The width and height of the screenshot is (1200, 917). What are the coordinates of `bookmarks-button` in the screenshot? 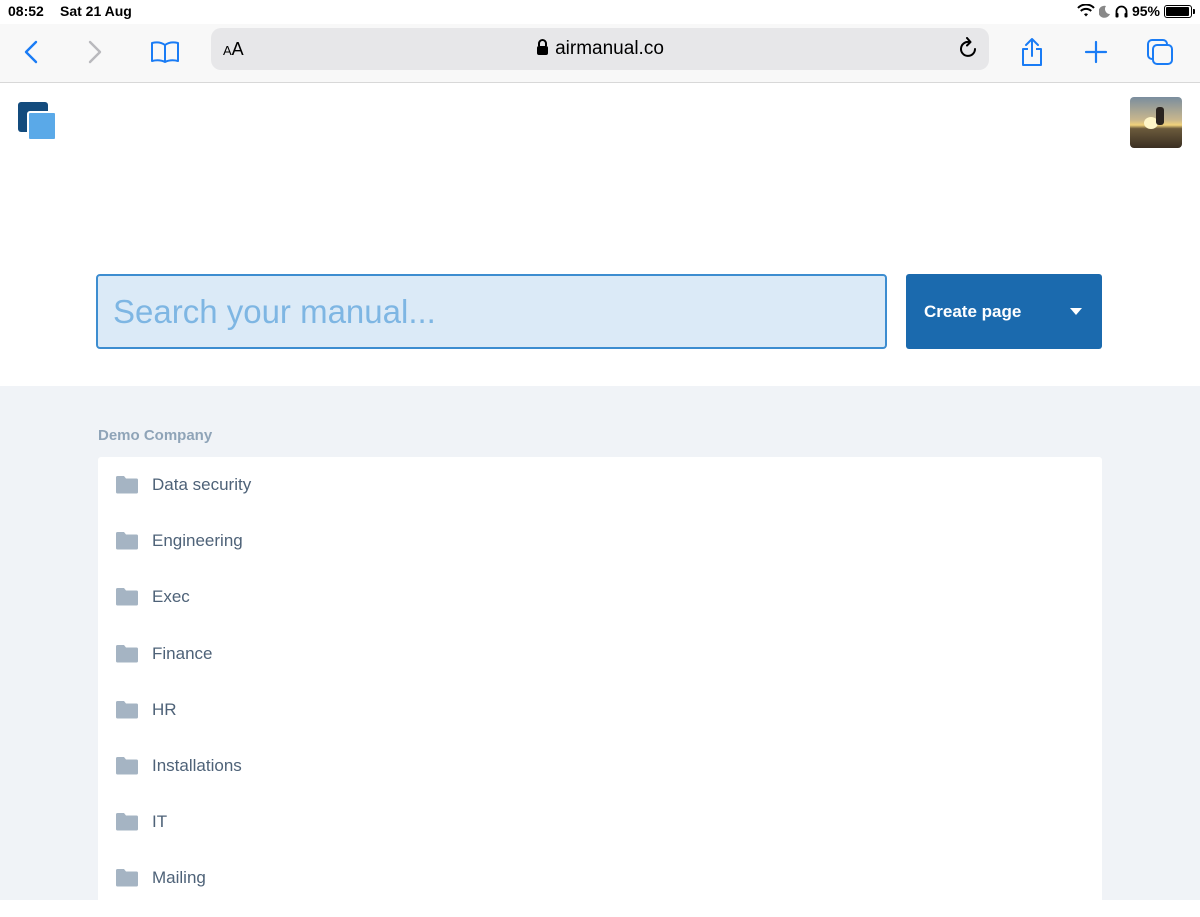 It's located at (165, 52).